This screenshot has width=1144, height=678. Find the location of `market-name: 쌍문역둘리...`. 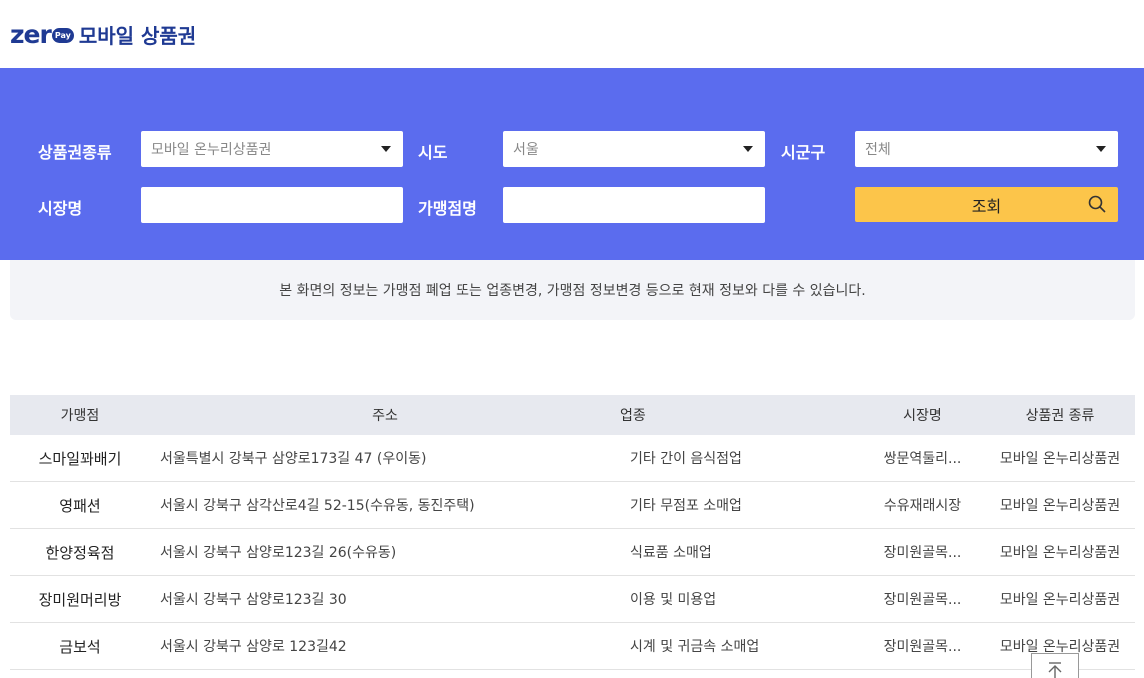

market-name: 쌍문역둘리... is located at coordinates (922, 459).